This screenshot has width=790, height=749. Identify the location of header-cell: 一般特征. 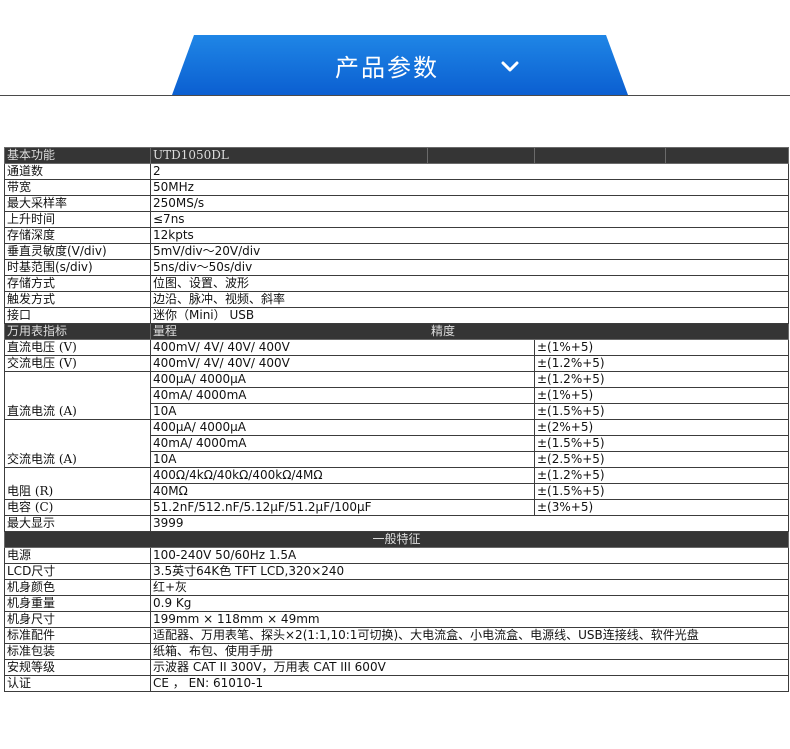
(396, 539).